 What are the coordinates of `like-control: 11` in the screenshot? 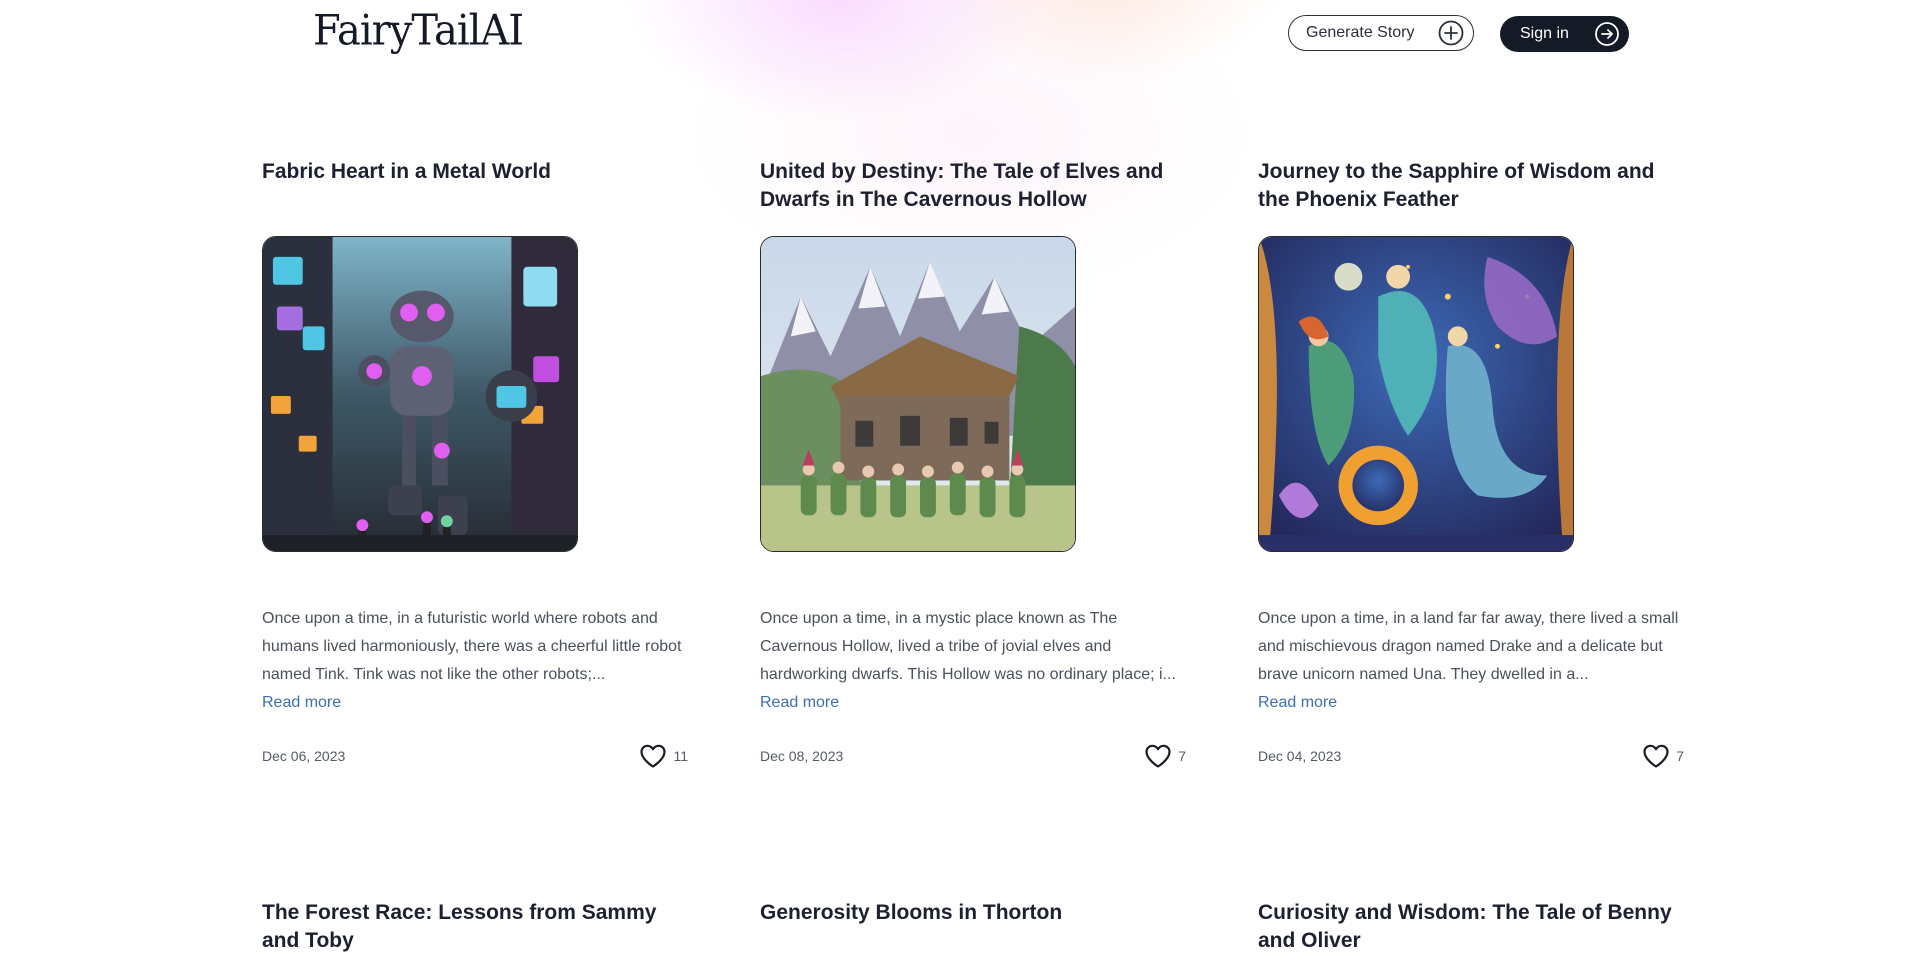 It's located at (663, 756).